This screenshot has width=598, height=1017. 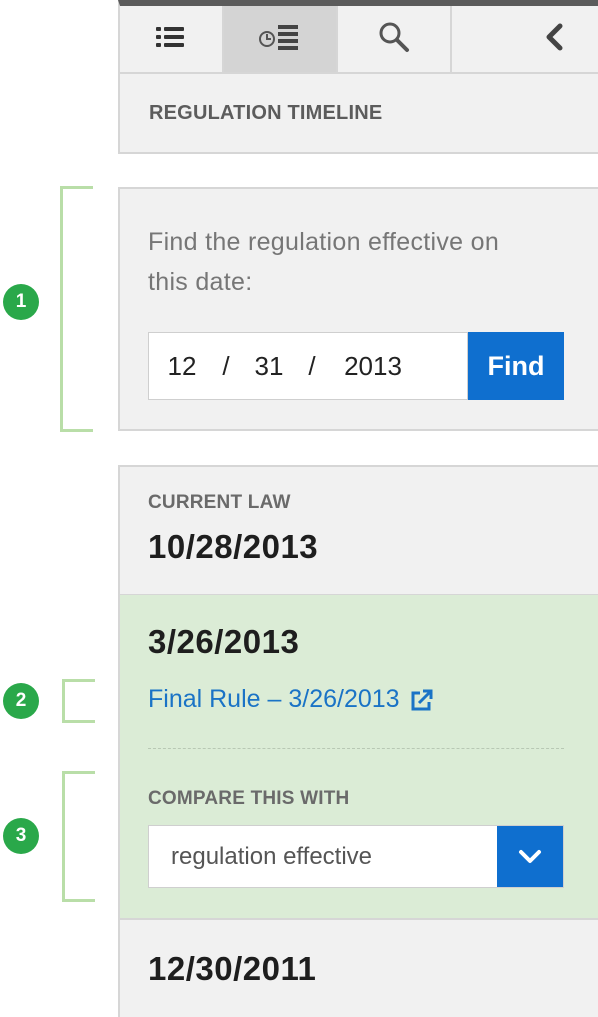 What do you see at coordinates (224, 641) in the screenshot?
I see `selected-version-date: 3/26/2013` at bounding box center [224, 641].